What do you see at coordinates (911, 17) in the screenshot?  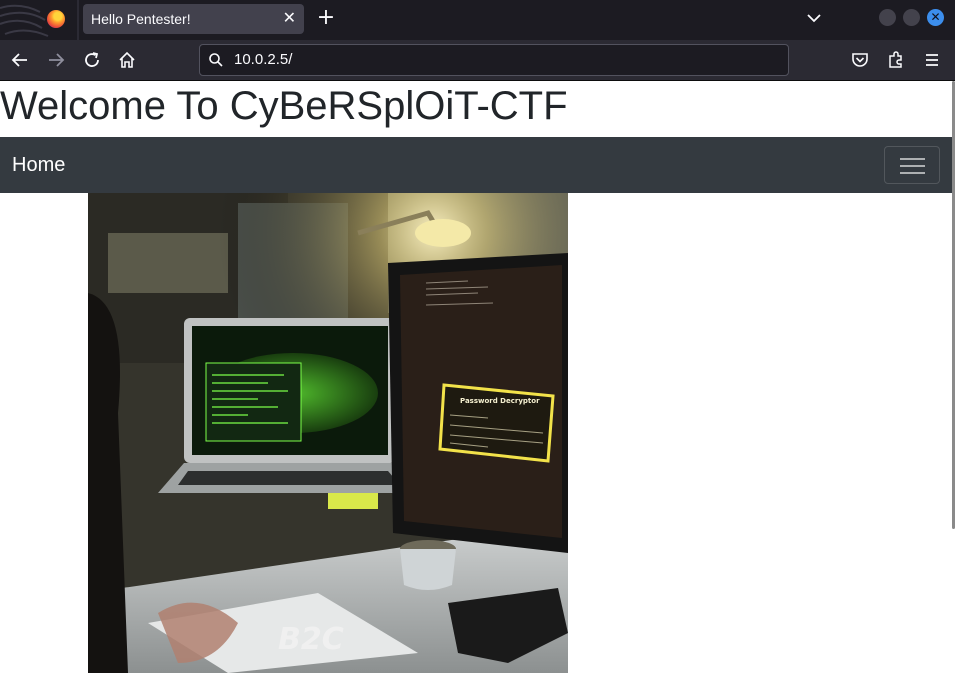 I see `maximize-button` at bounding box center [911, 17].